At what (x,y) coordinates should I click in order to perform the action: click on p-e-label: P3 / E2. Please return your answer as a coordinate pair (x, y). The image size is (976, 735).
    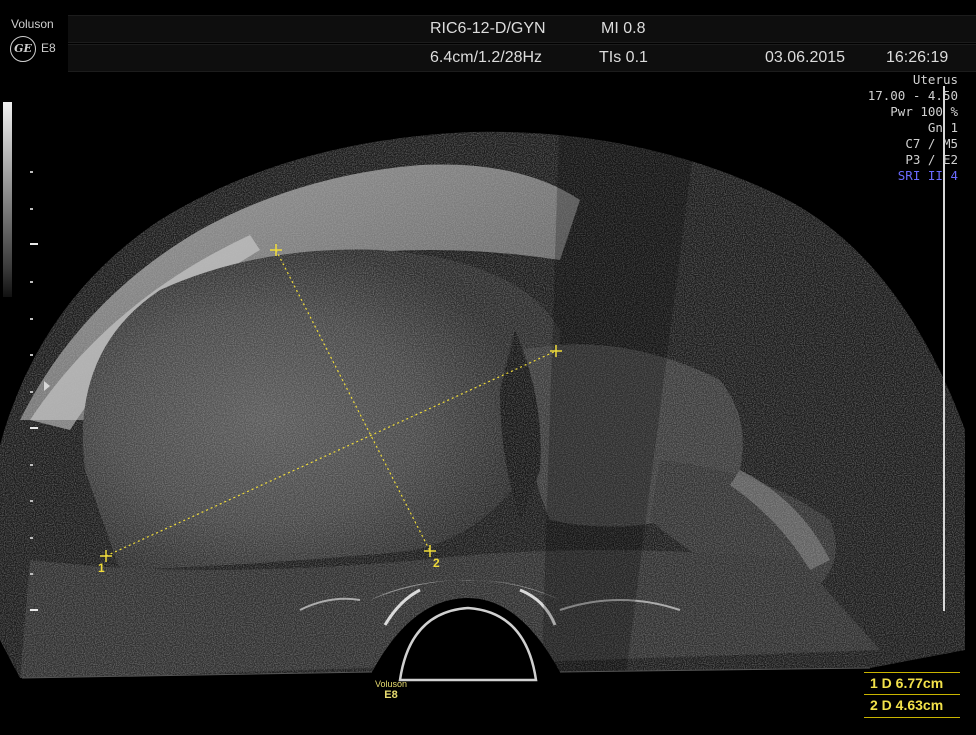
    Looking at the image, I should click on (931, 159).